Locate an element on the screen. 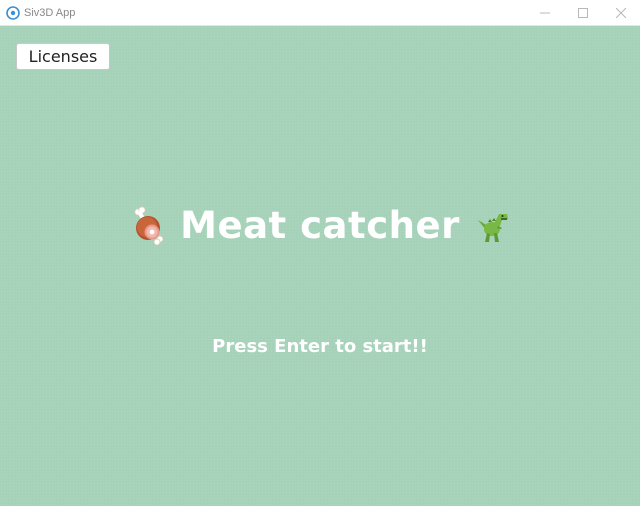 The height and width of the screenshot is (506, 640). meat-on-bone-icon is located at coordinates (148, 225).